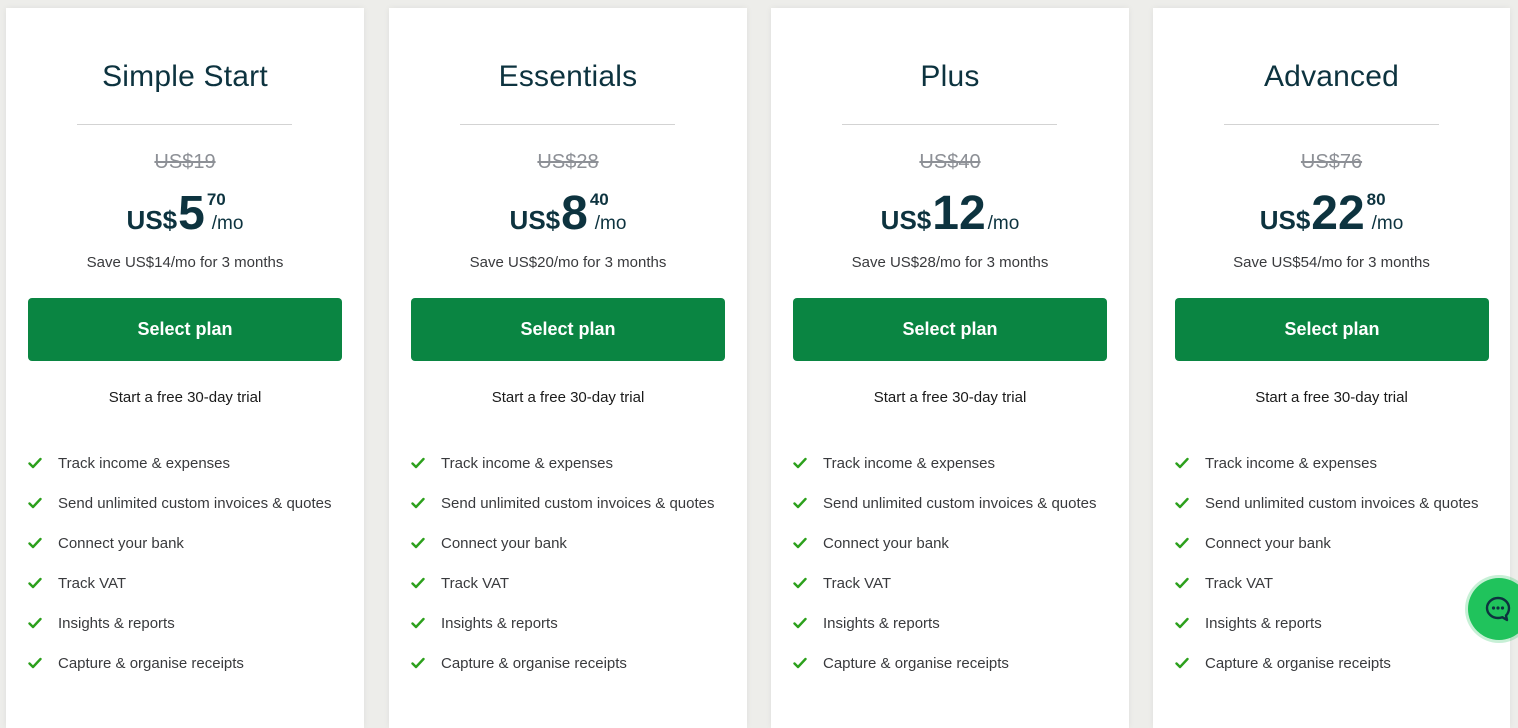 The width and height of the screenshot is (1518, 728). I want to click on price-cents: 40, so click(599, 199).